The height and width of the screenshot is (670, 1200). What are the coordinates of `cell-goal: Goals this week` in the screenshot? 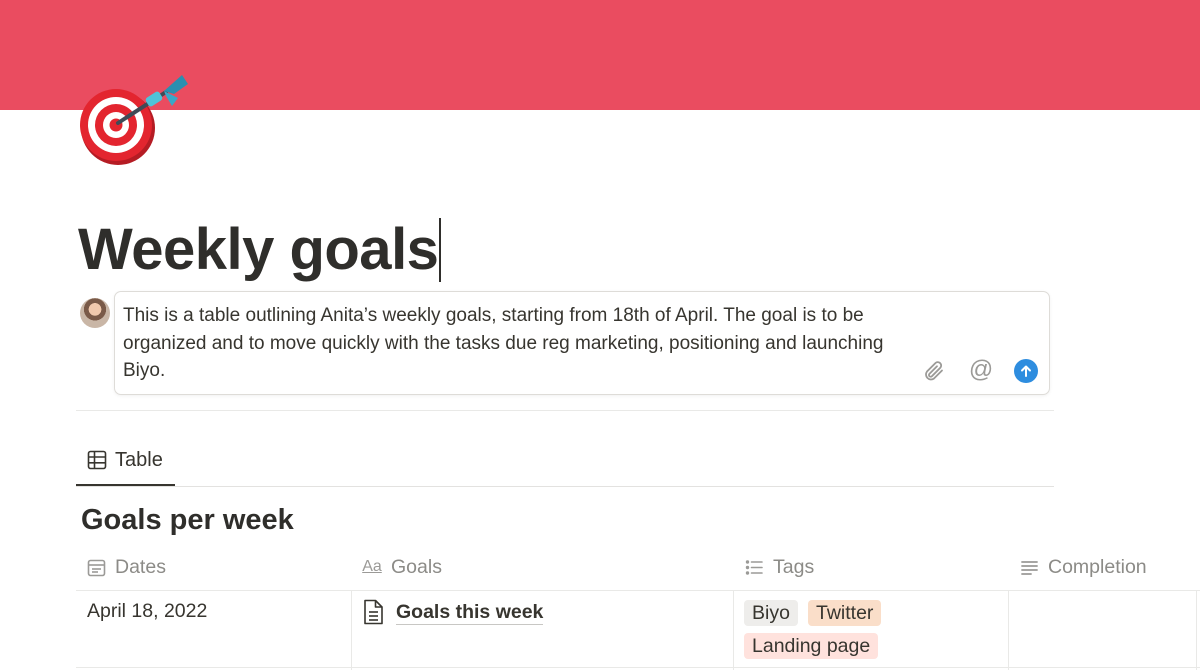 It's located at (453, 612).